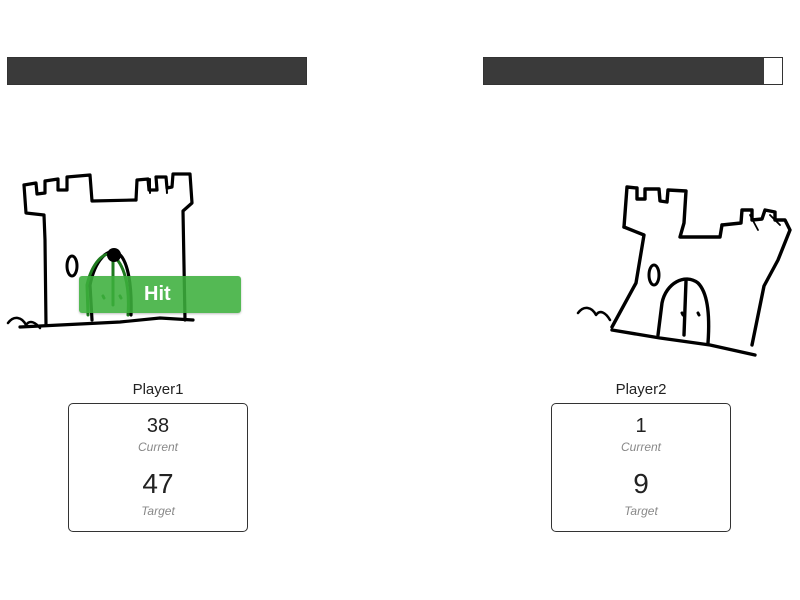 This screenshot has height=600, width=800. I want to click on castle2-sketch-icon, so click(684, 271).